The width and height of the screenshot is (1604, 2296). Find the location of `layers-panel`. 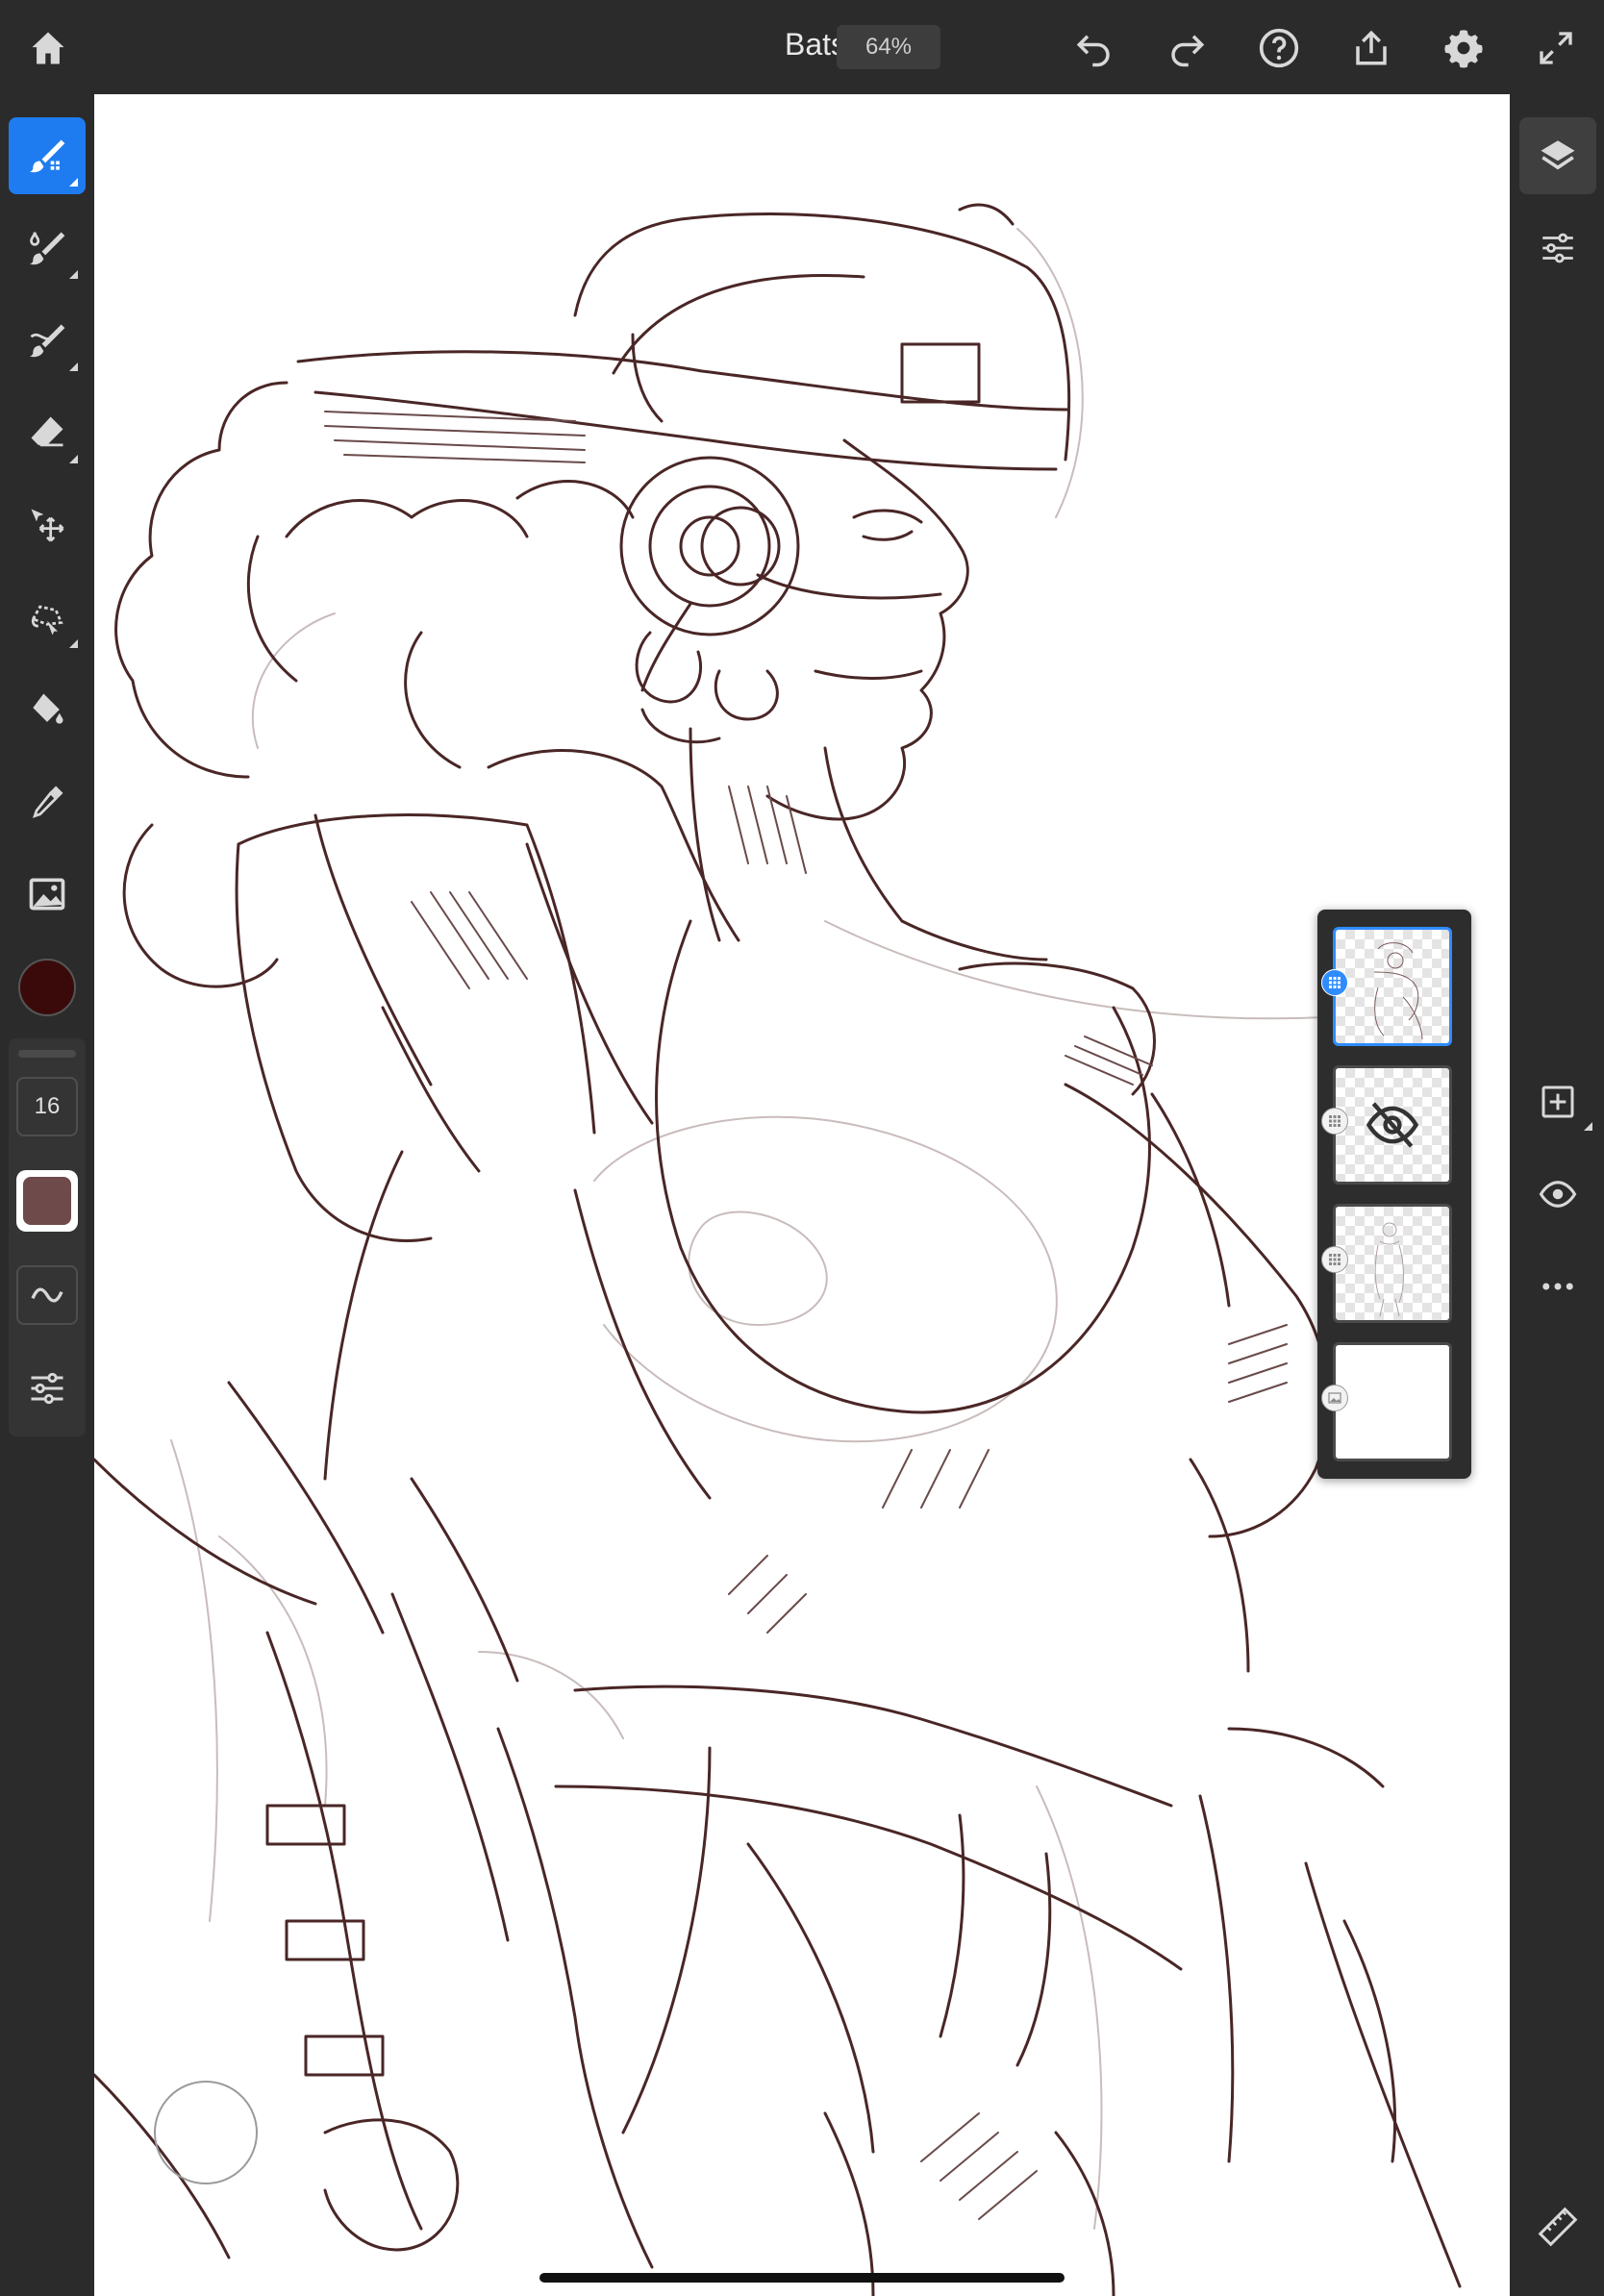

layers-panel is located at coordinates (1394, 1194).